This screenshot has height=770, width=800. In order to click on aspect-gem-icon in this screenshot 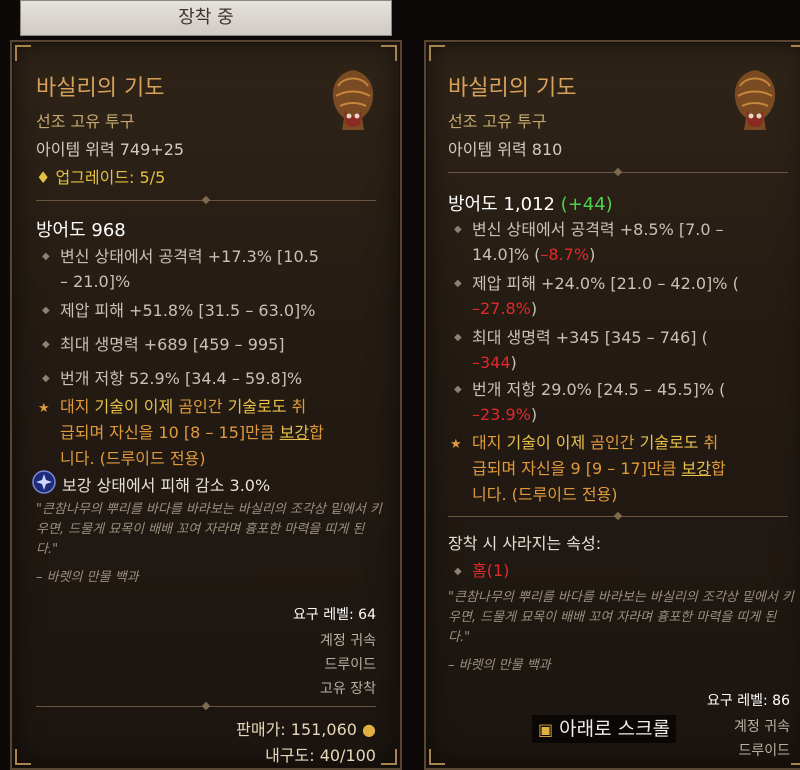, I will do `click(44, 482)`.